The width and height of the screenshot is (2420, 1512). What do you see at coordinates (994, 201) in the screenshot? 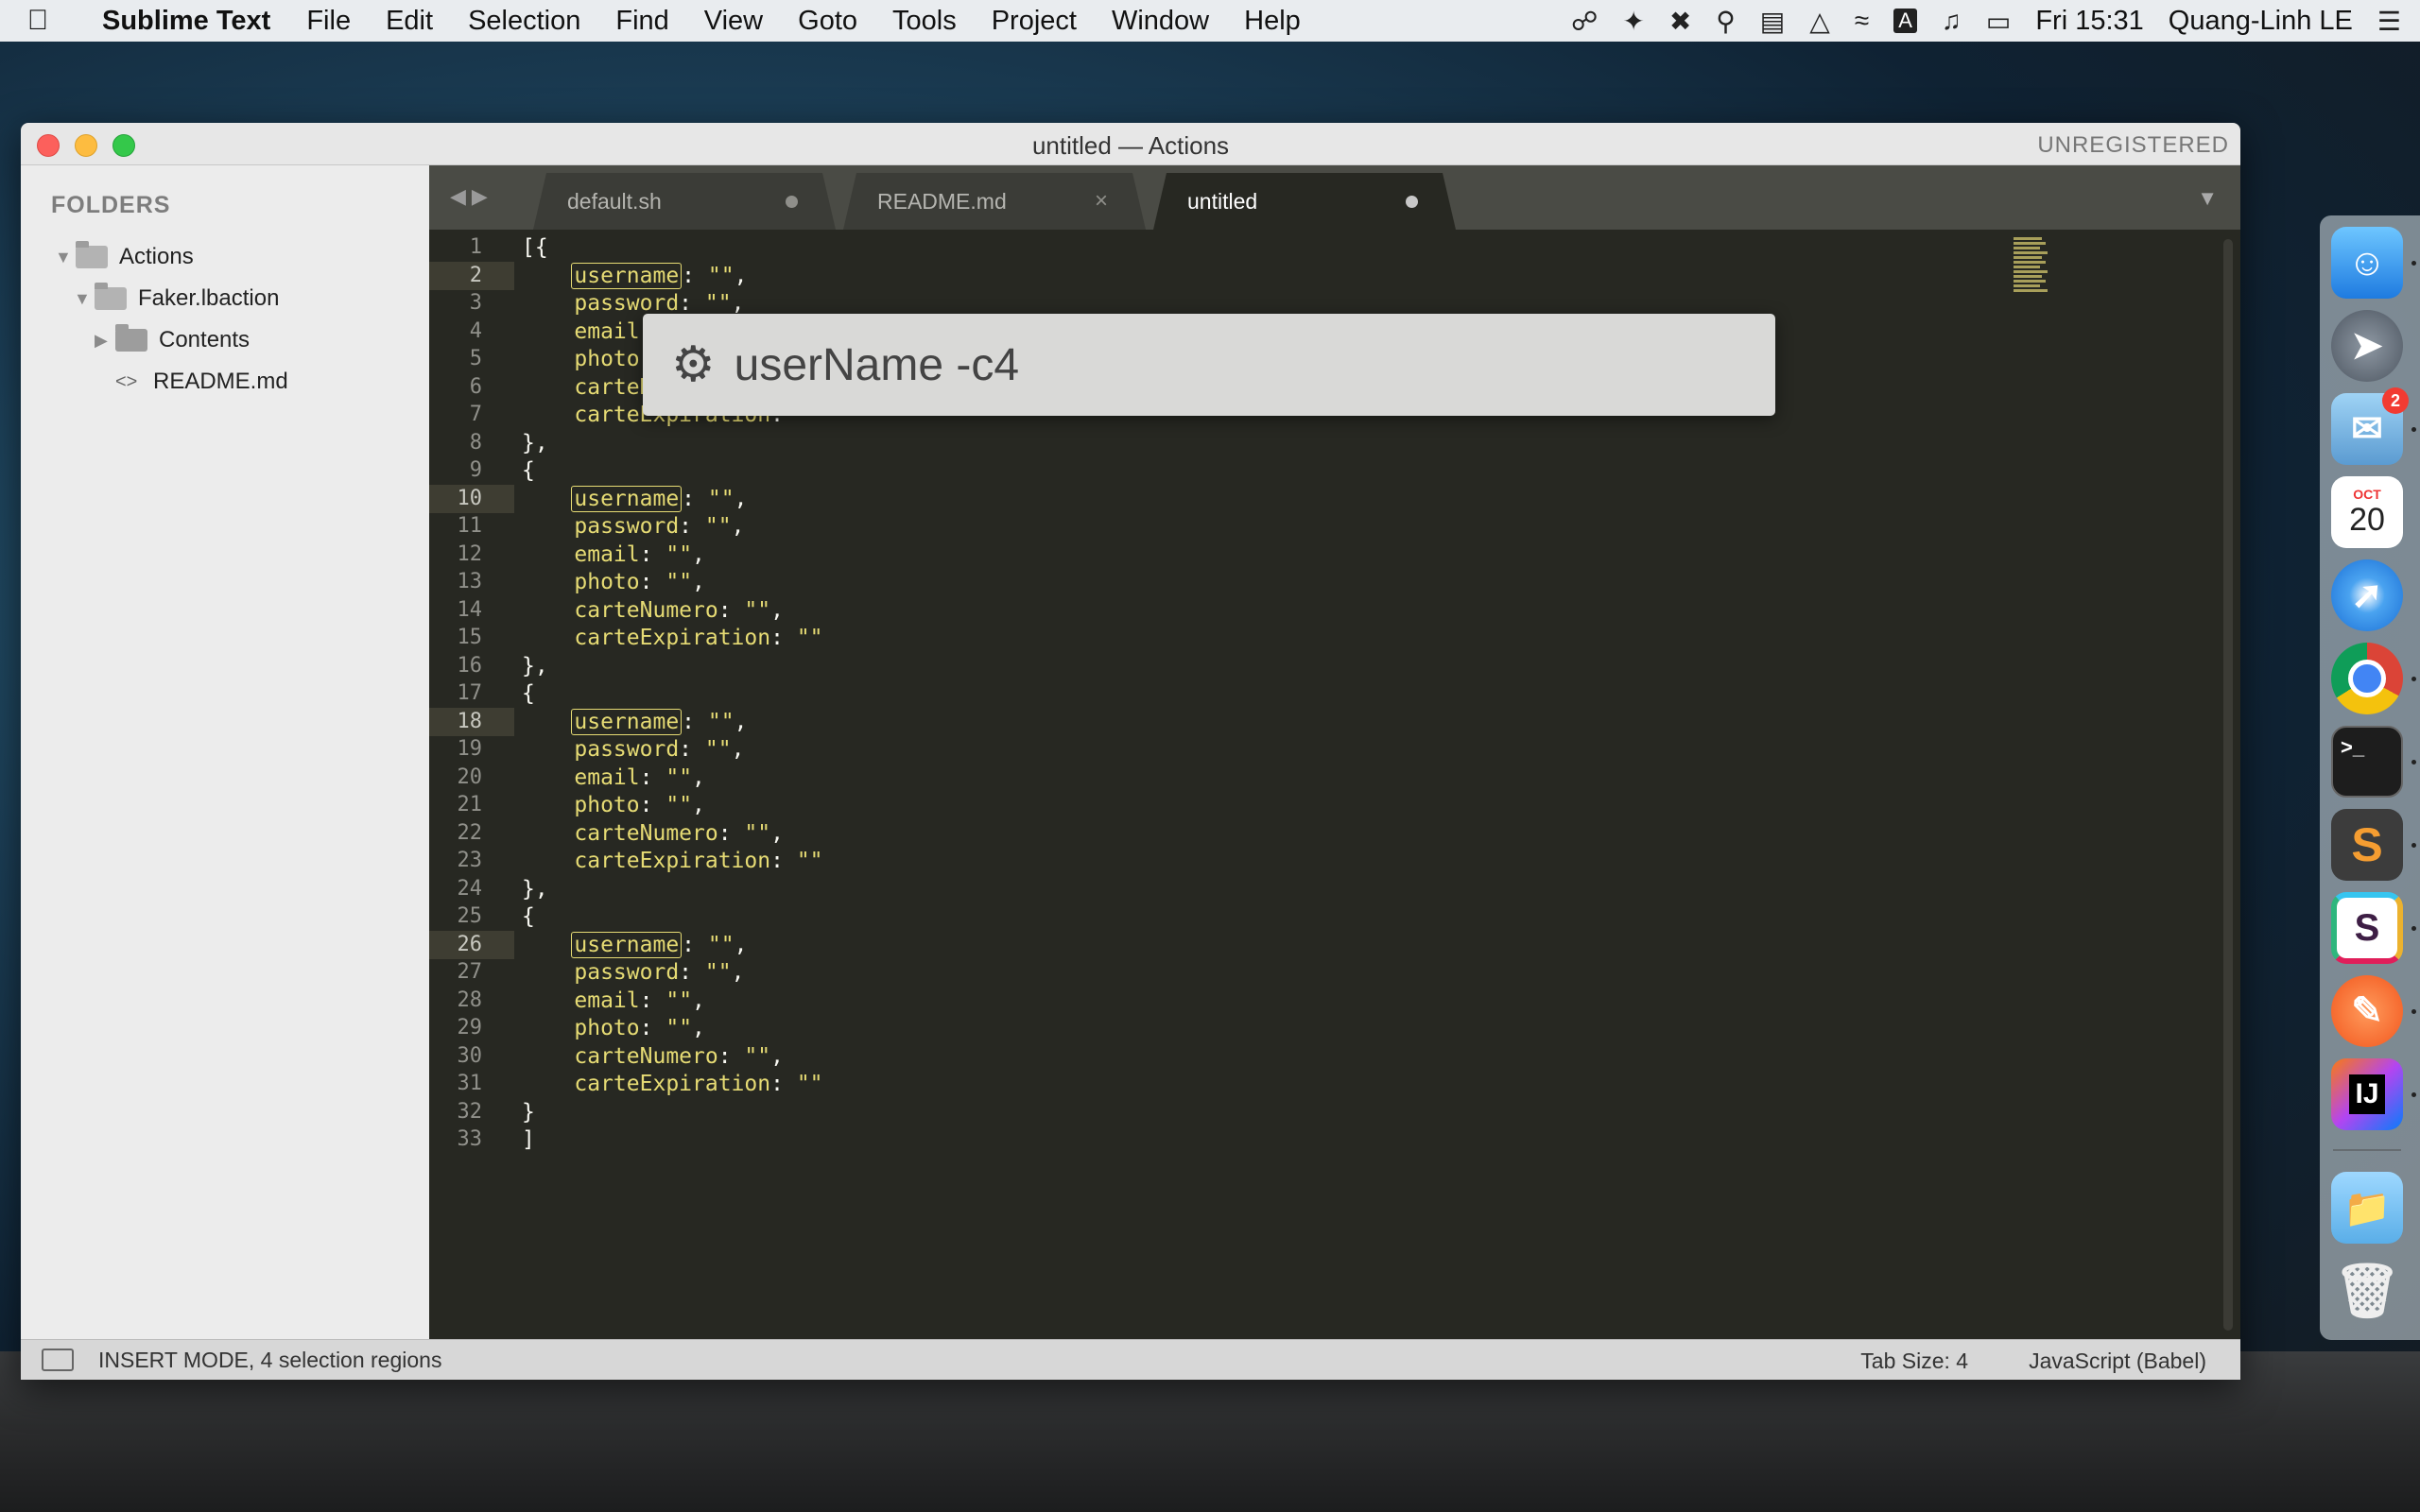
I see `tab-readme-md: README.md ×` at bounding box center [994, 201].